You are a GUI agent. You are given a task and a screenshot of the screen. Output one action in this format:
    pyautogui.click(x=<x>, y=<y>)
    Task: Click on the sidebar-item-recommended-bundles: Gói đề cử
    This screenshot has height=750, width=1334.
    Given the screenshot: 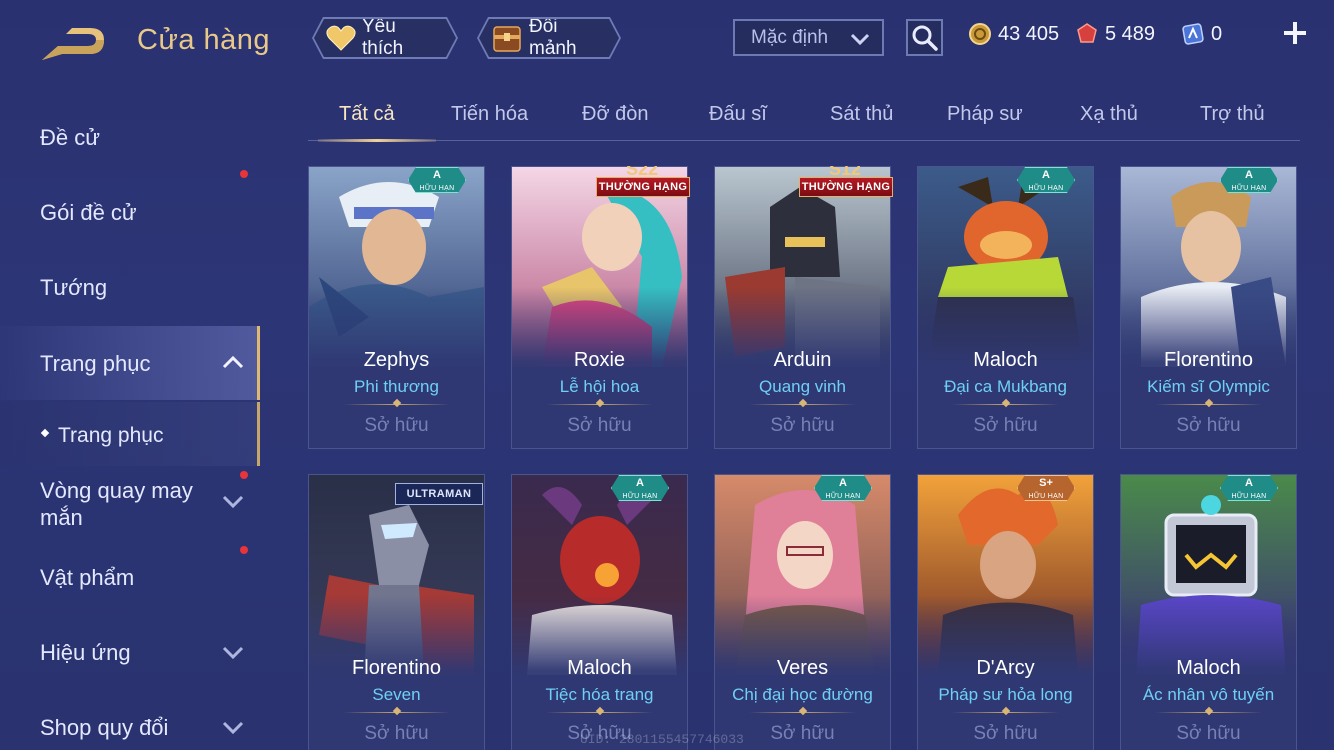 What is the action you would take?
    pyautogui.click(x=130, y=205)
    